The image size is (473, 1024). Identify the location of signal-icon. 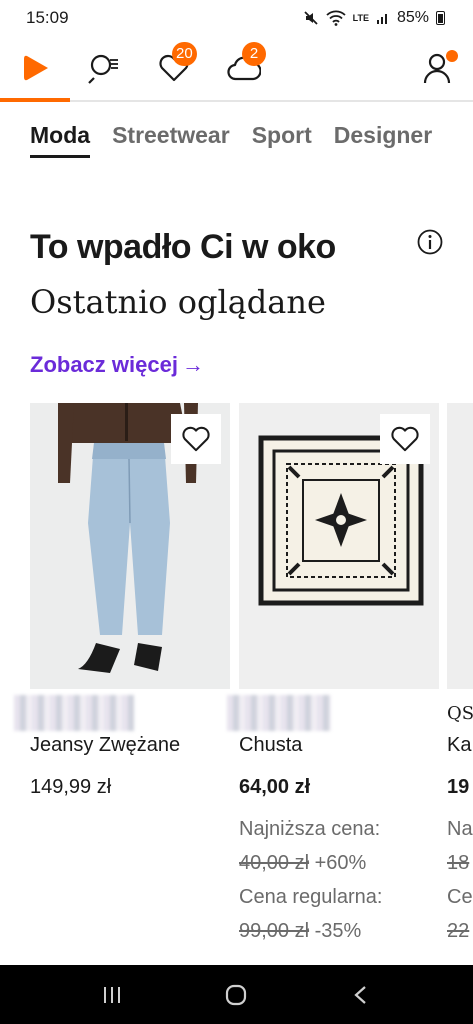
(381, 19).